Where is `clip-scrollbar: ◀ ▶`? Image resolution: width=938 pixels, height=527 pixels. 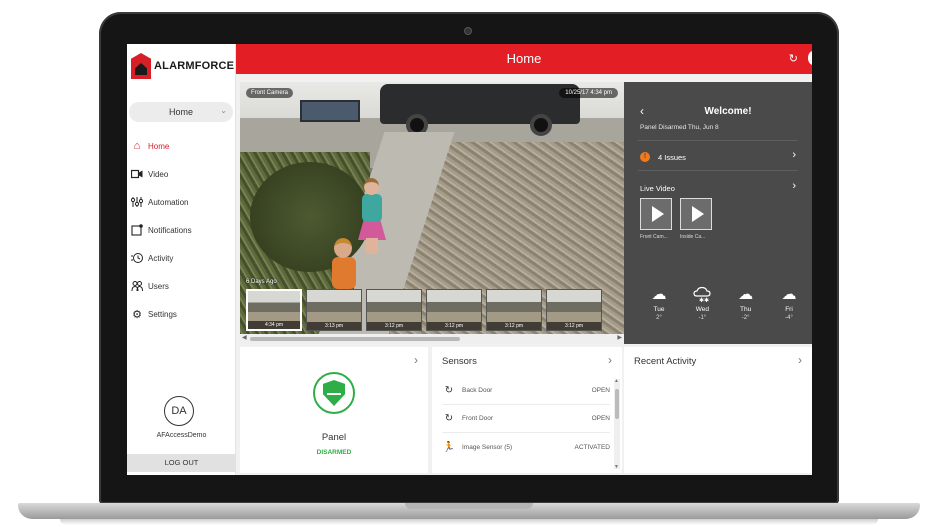 clip-scrollbar: ◀ ▶ is located at coordinates (432, 339).